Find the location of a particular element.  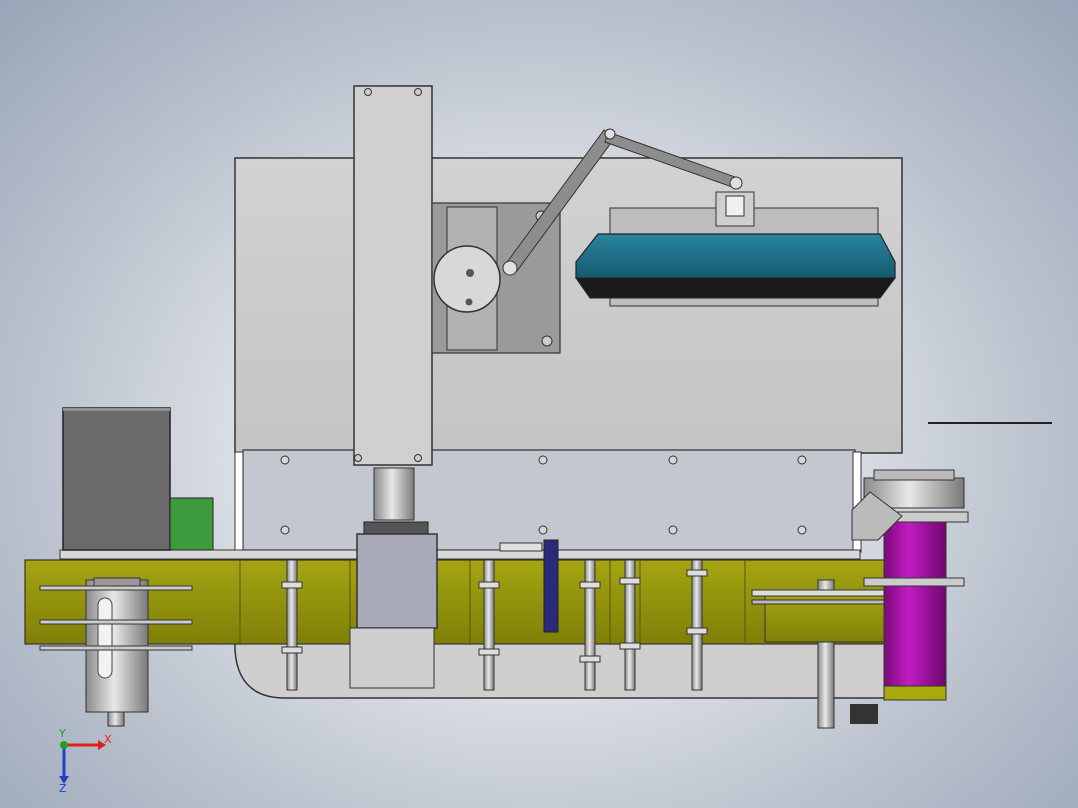

sensor-block is located at coordinates (551, 586).